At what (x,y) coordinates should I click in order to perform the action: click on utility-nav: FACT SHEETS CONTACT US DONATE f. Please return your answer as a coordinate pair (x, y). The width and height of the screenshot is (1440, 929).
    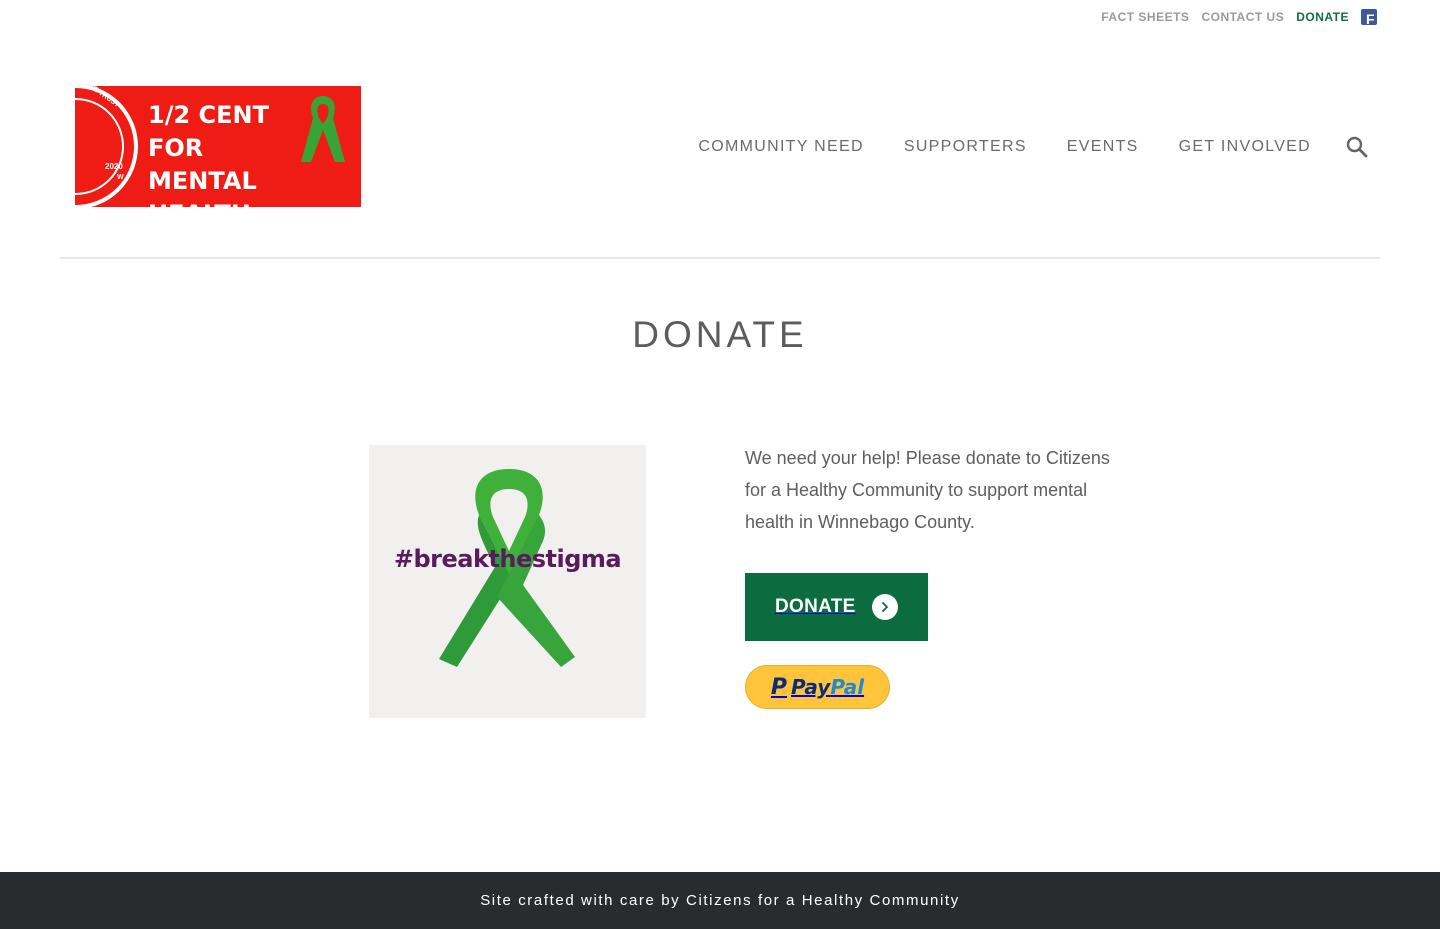
    Looking at the image, I should click on (1239, 17).